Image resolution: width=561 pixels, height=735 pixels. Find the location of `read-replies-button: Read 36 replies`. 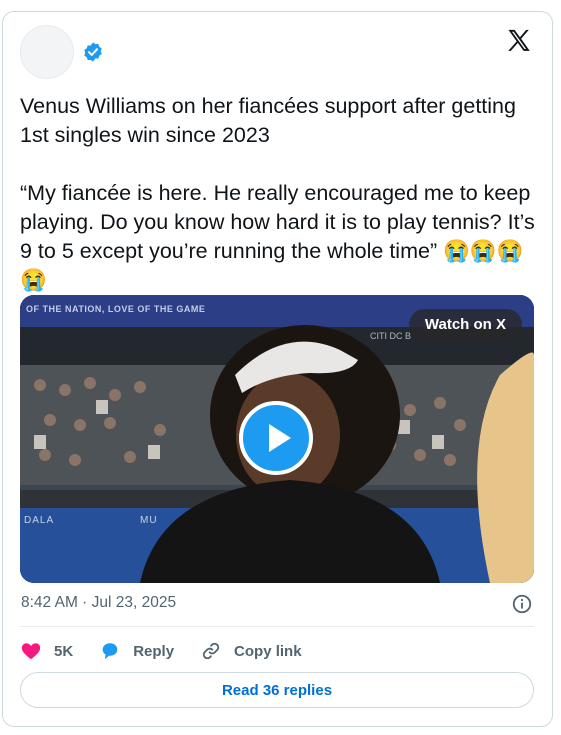

read-replies-button: Read 36 replies is located at coordinates (277, 690).